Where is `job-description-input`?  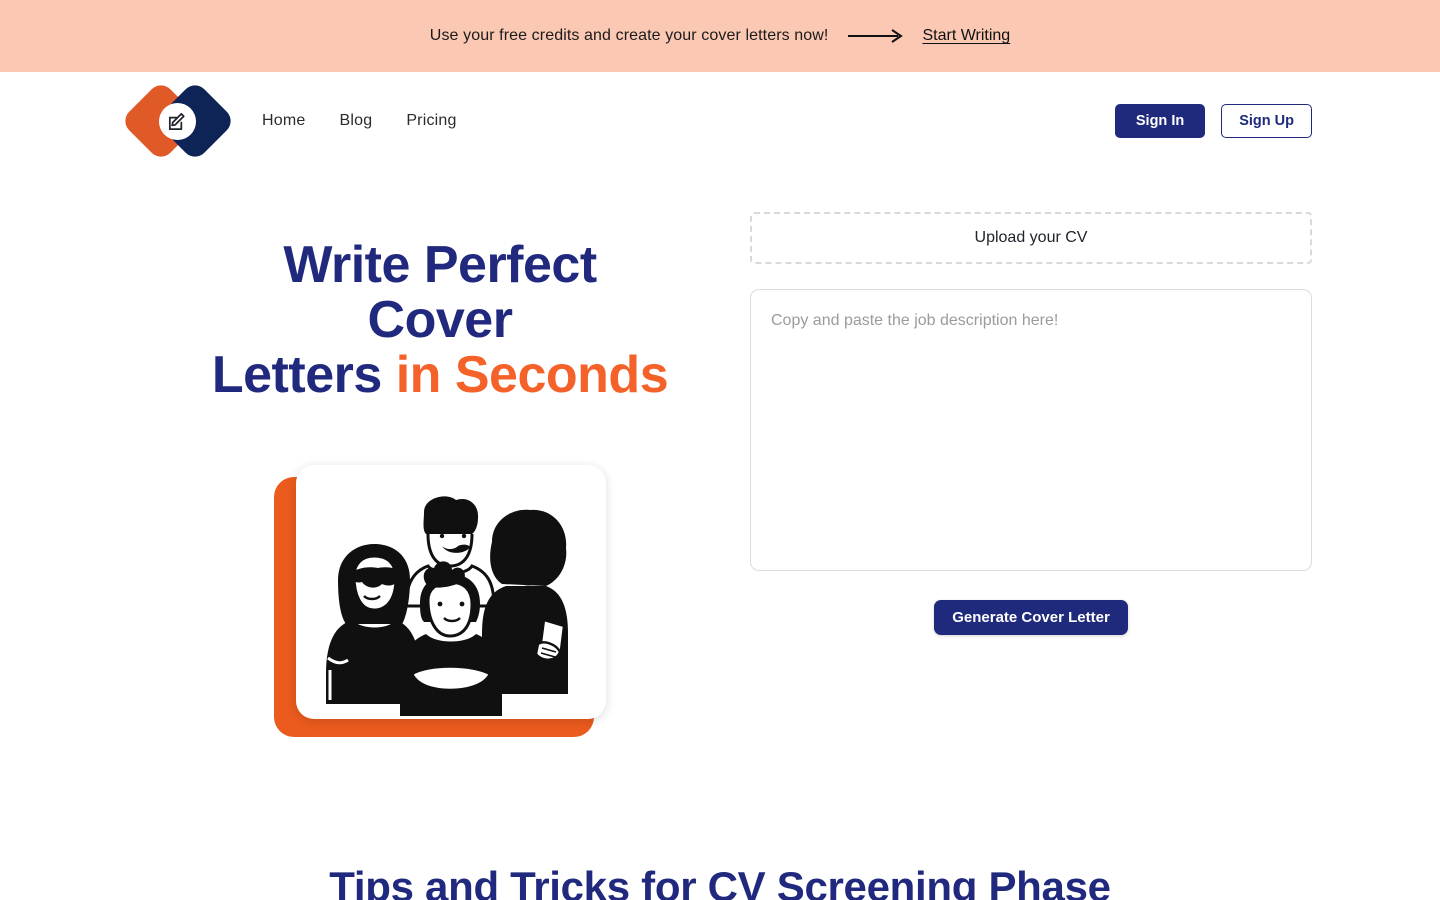
job-description-input is located at coordinates (1031, 430).